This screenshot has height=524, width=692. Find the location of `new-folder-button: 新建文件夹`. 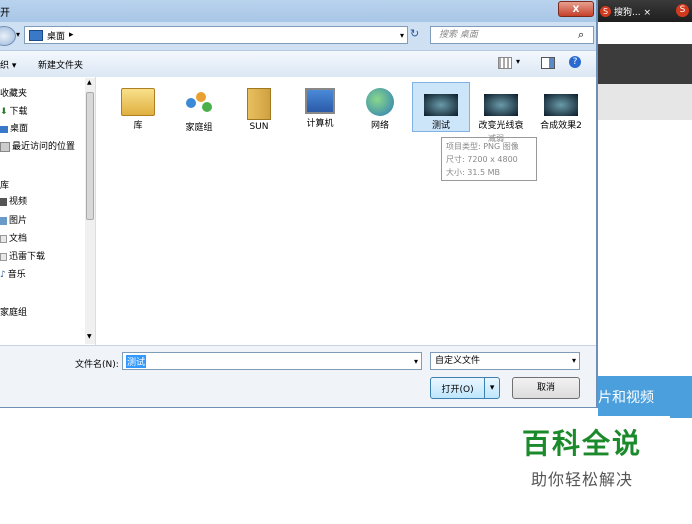

new-folder-button: 新建文件夹 is located at coordinates (60, 64).